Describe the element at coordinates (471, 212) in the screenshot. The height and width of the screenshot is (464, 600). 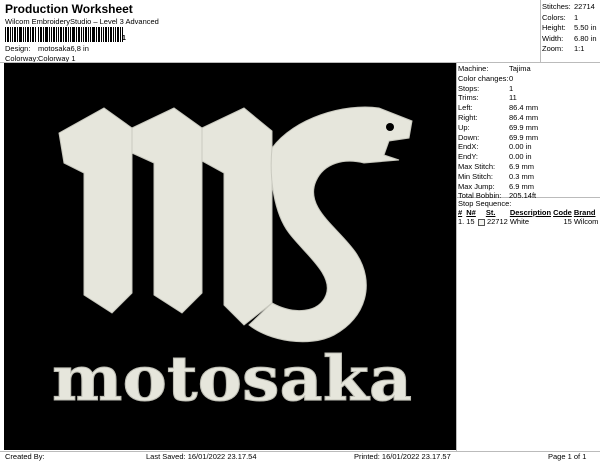
I see `col-header: N#` at that location.